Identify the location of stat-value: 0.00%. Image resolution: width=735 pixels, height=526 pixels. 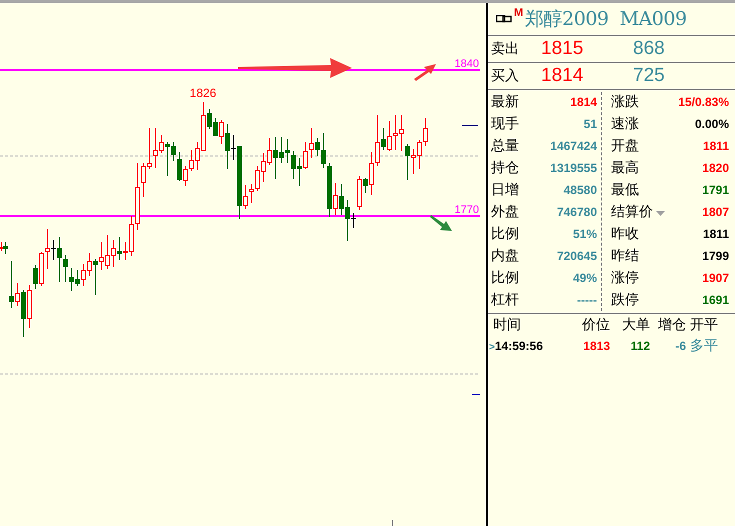
(711, 124).